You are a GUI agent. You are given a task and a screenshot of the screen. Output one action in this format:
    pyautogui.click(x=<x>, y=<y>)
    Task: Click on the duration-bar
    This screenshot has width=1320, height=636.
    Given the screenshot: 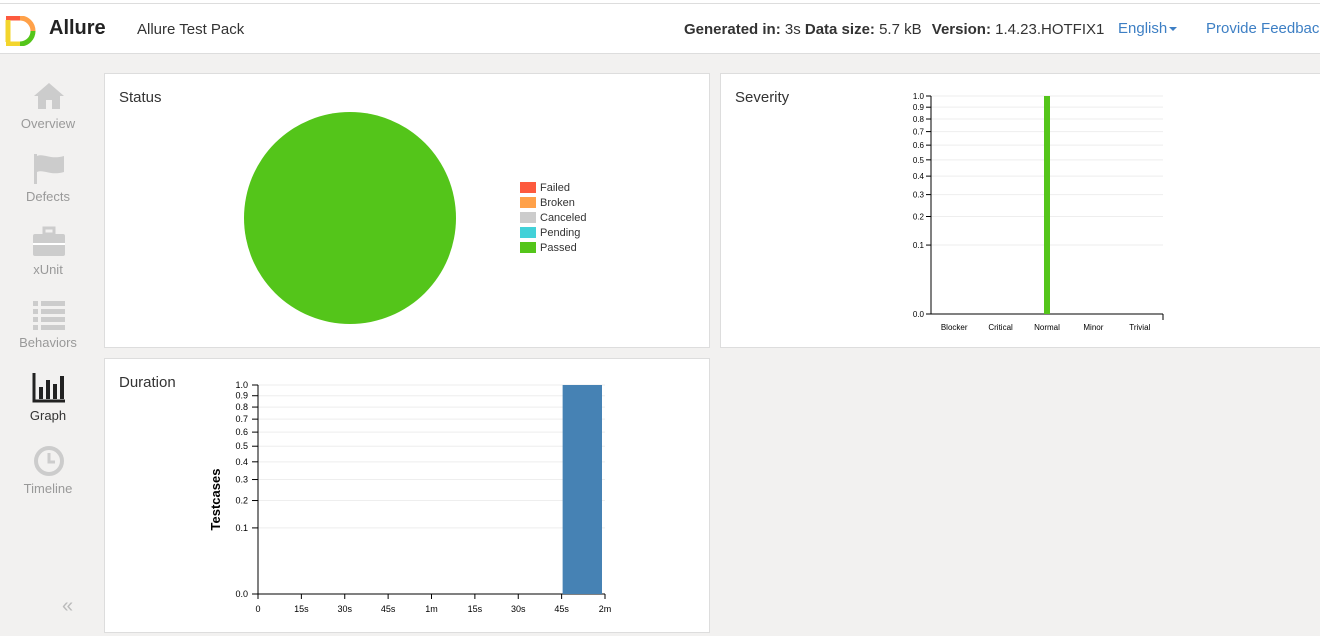 What is the action you would take?
    pyautogui.click(x=582, y=489)
    